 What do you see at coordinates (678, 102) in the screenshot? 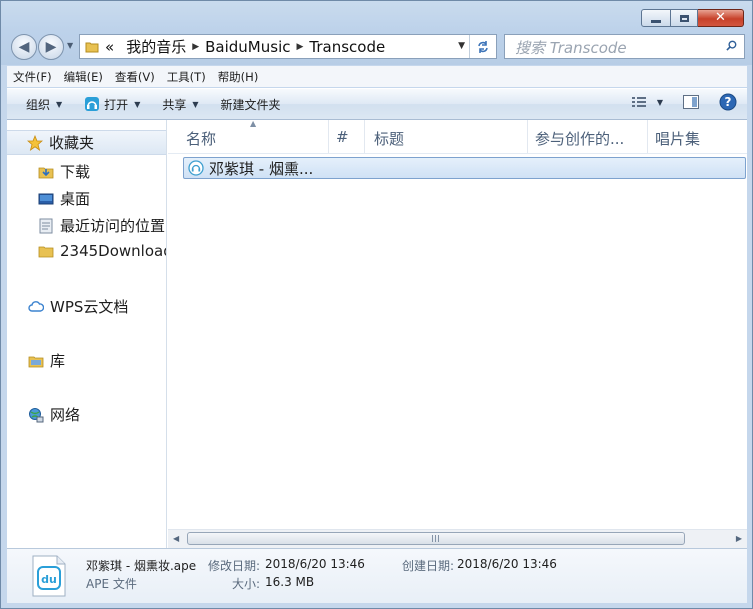
I see `view-controls: ▼ ?` at bounding box center [678, 102].